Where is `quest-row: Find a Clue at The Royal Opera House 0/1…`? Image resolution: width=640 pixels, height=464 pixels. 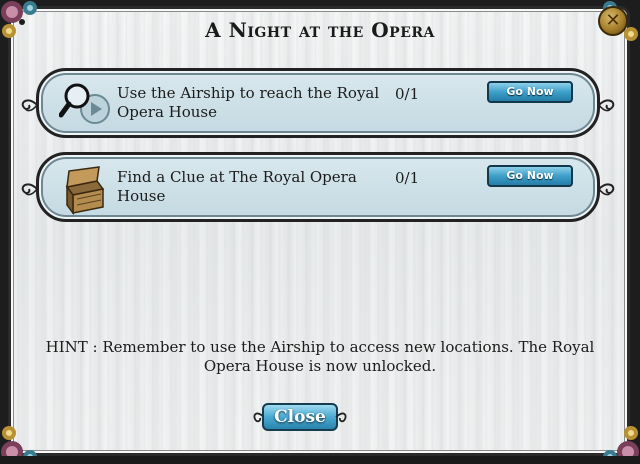
quest-row: Find a Clue at The Royal Opera House 0/1… is located at coordinates (318, 187).